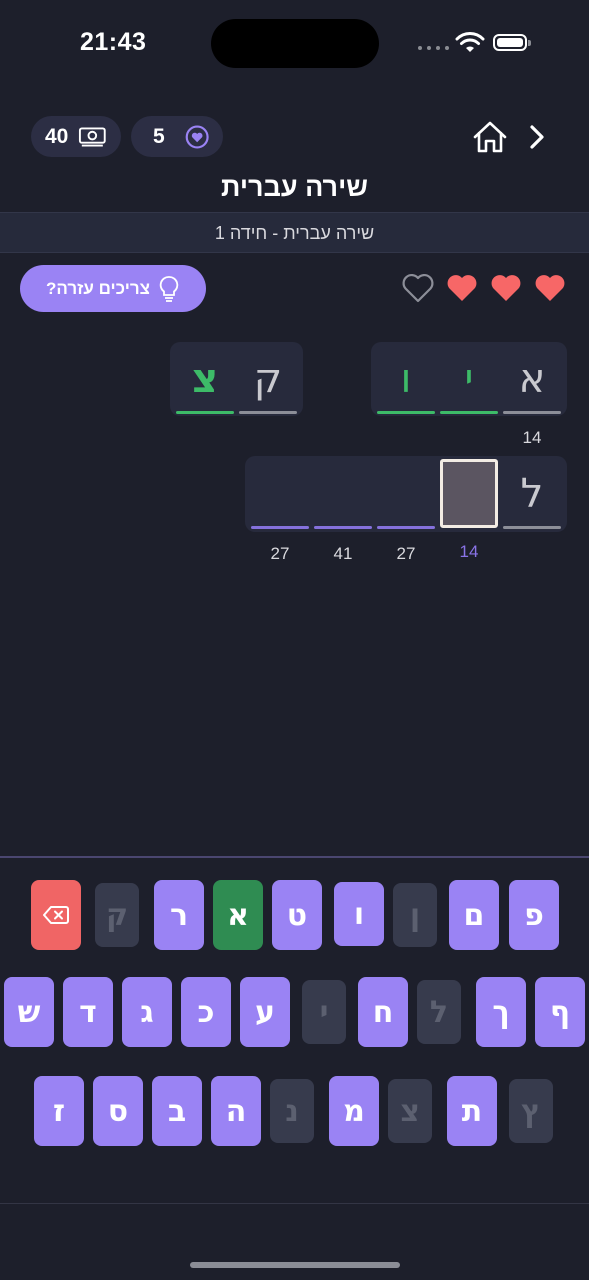 The height and width of the screenshot is (1280, 589). Describe the element at coordinates (501, 1012) in the screenshot. I see `key: ך` at that location.